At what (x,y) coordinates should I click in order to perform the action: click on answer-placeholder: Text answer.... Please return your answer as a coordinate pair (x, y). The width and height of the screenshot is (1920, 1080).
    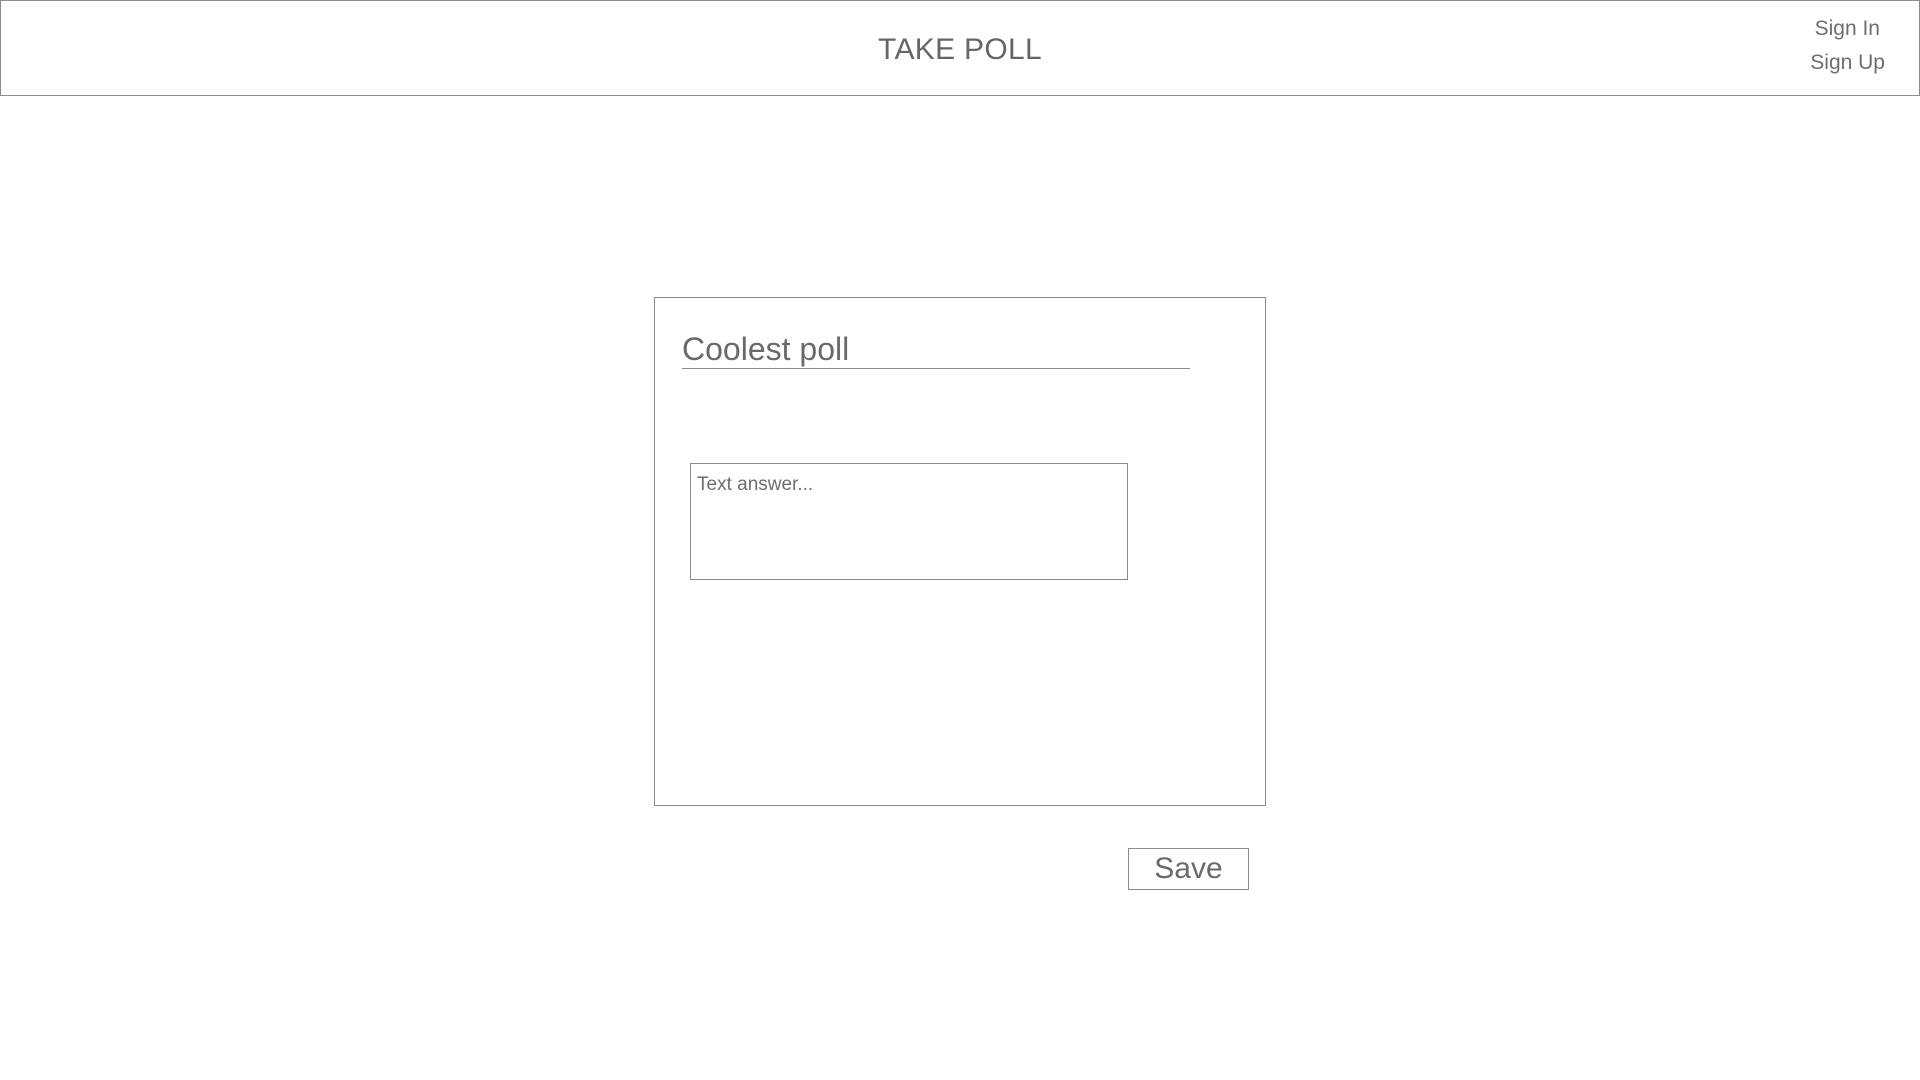
    Looking at the image, I should click on (755, 484).